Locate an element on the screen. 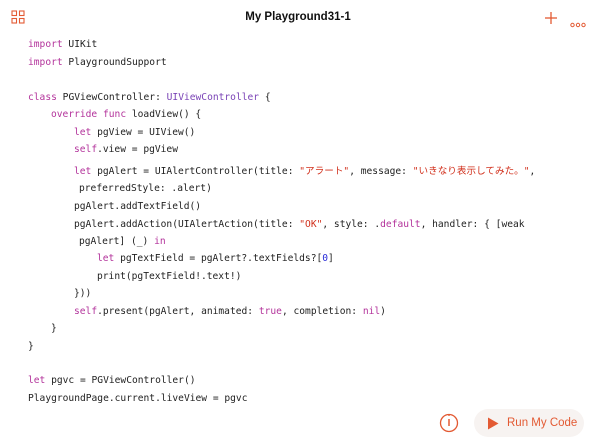  add-icon is located at coordinates (551, 20).